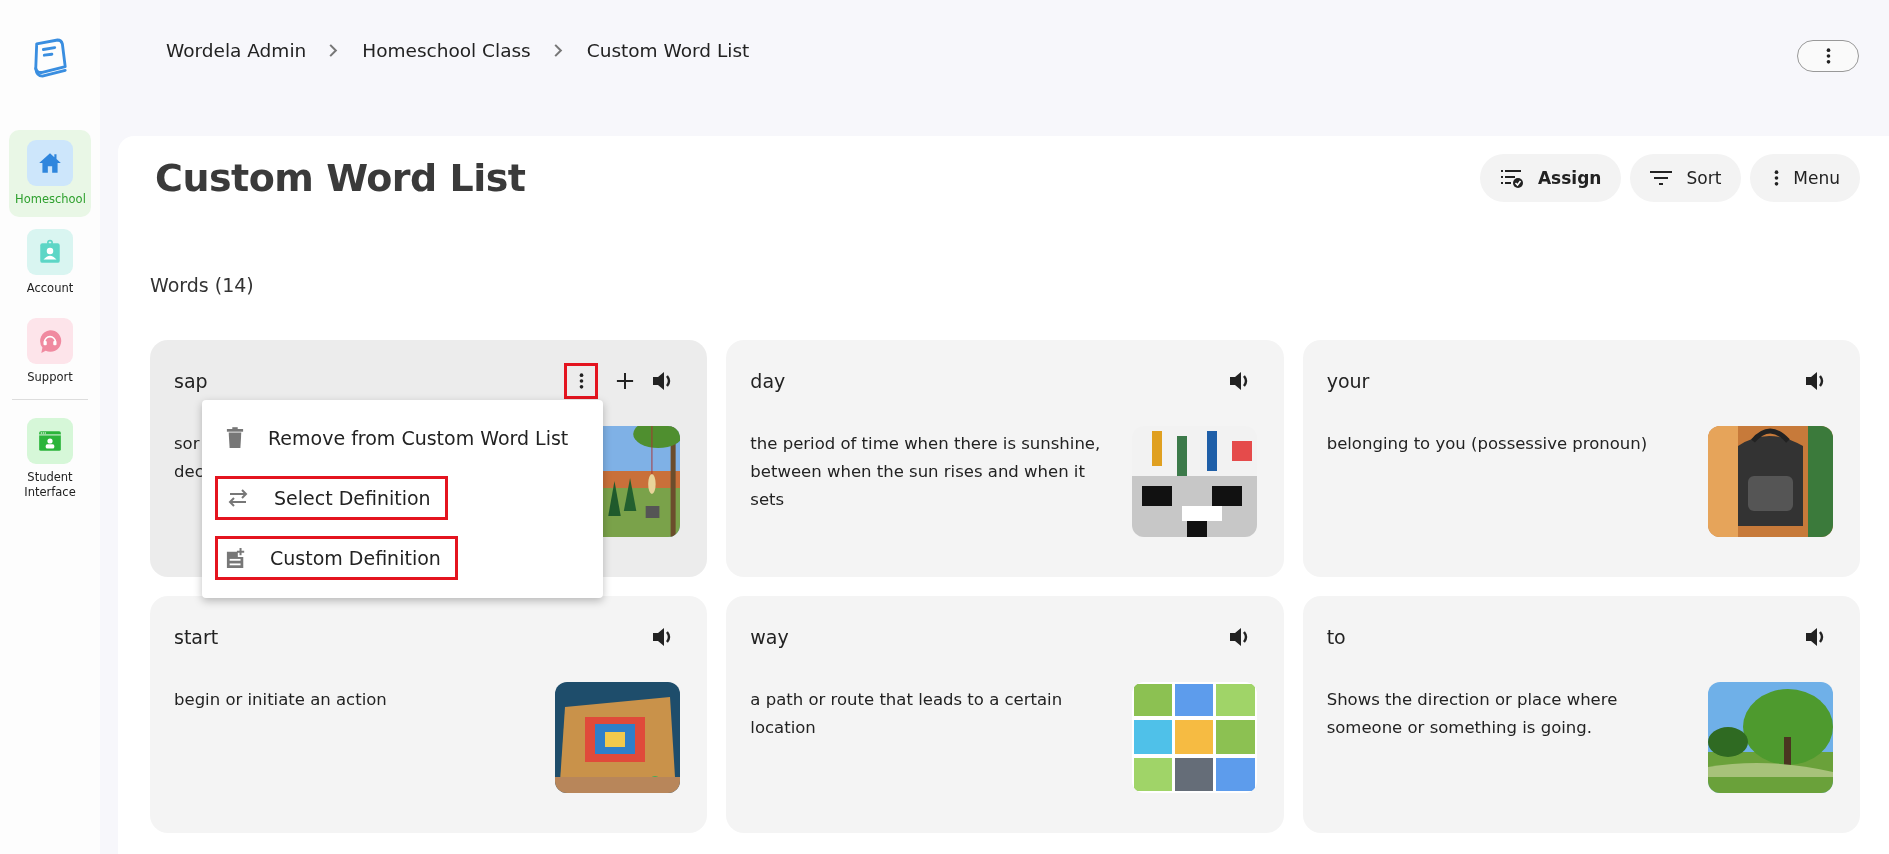 This screenshot has height=854, width=1889. What do you see at coordinates (202, 285) in the screenshot?
I see `section-heading: Words (14)` at bounding box center [202, 285].